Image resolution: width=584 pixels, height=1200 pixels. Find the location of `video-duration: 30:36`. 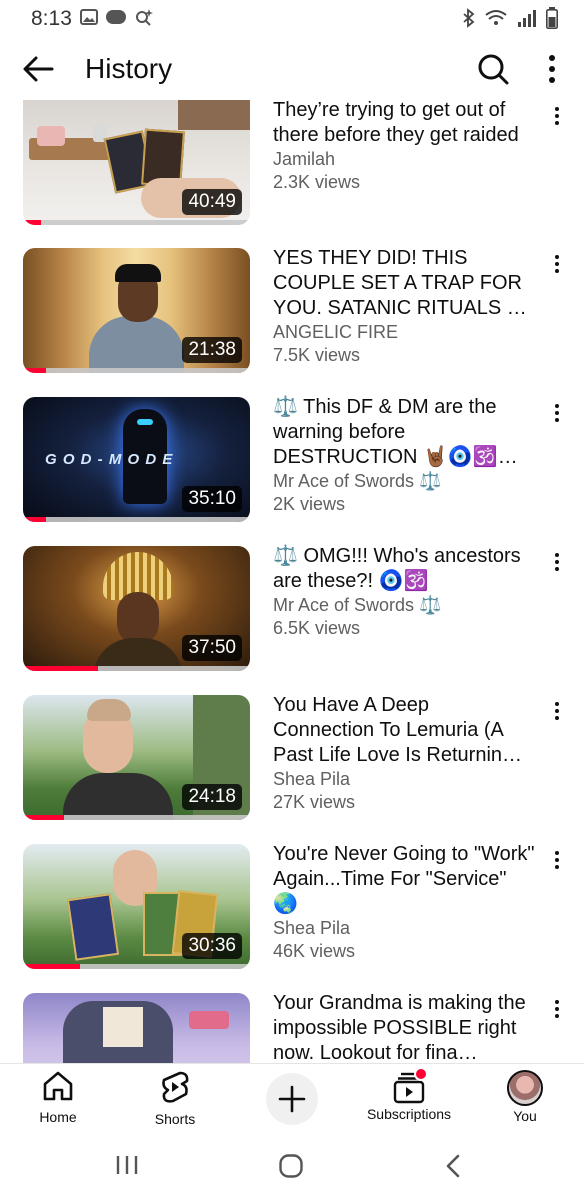

video-duration: 30:36 is located at coordinates (212, 946).